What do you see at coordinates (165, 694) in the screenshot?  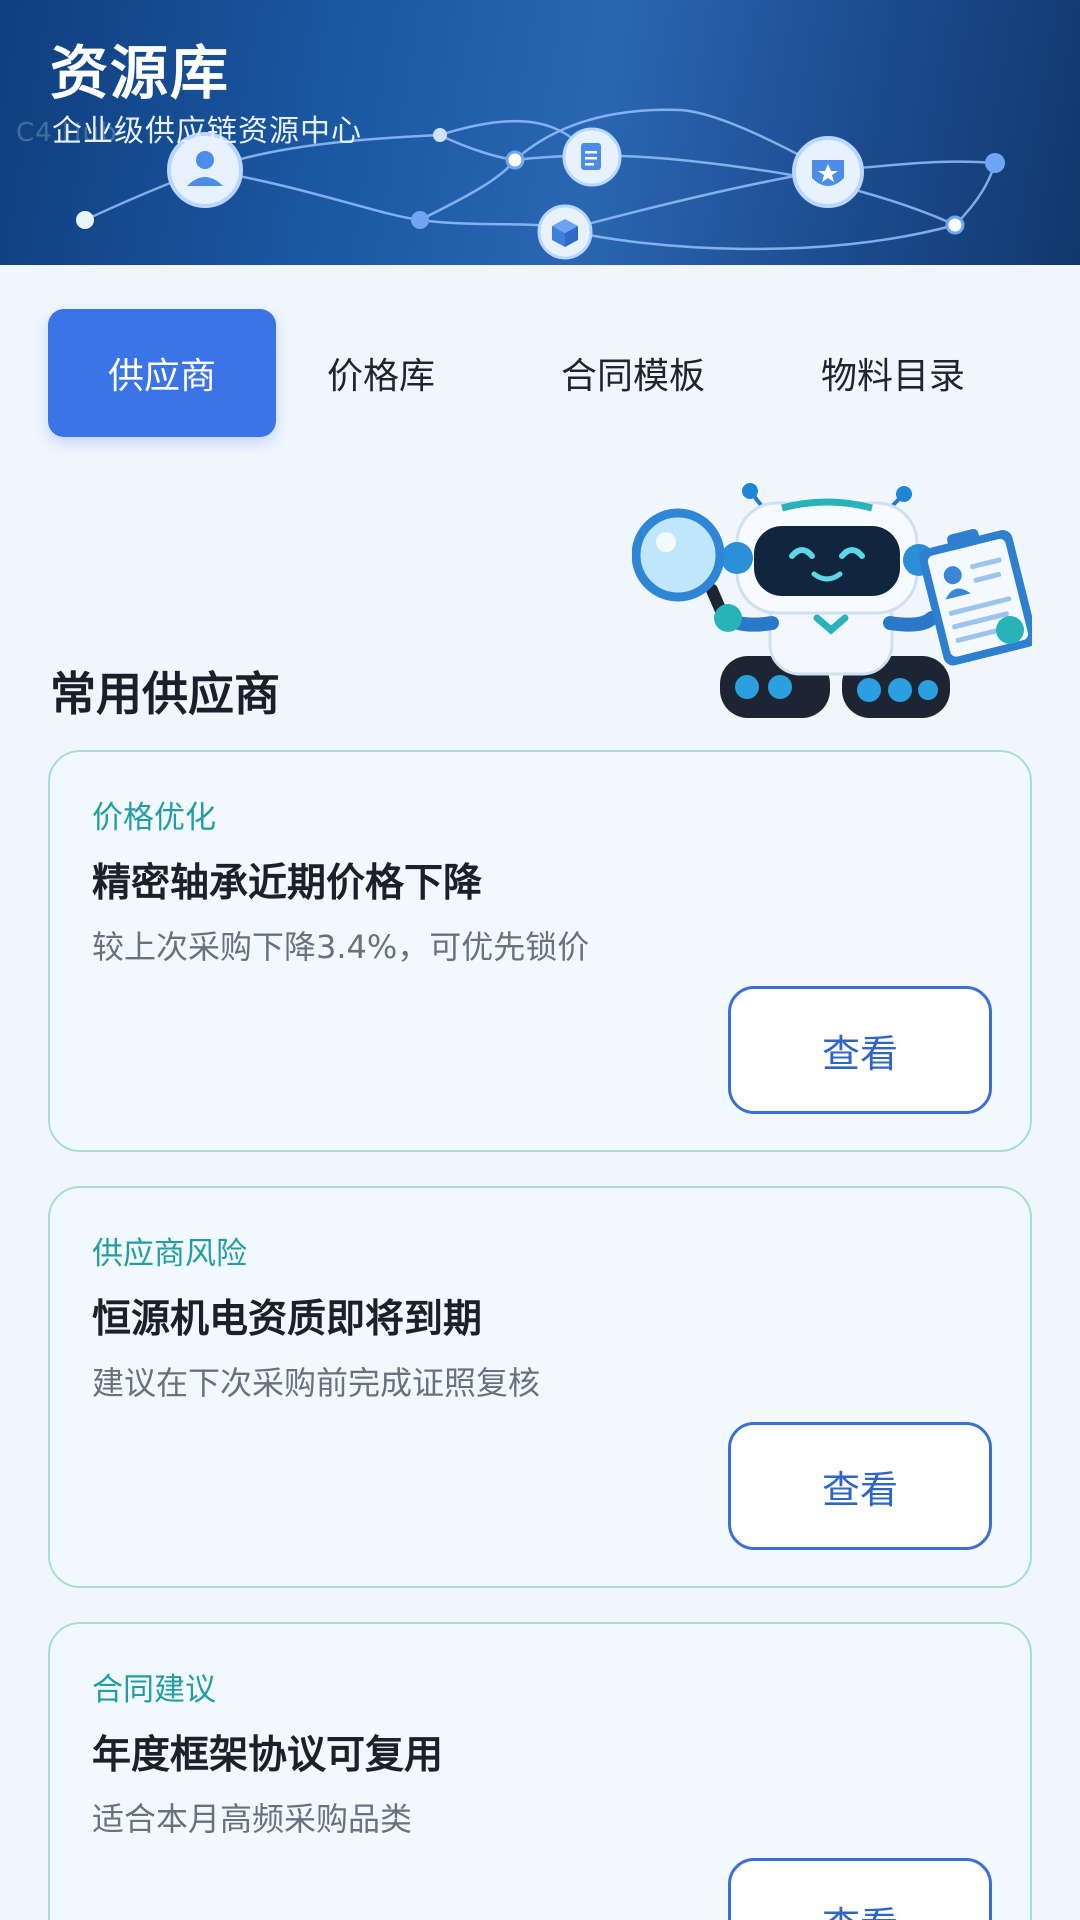 I see `section-title: 常用供应商` at bounding box center [165, 694].